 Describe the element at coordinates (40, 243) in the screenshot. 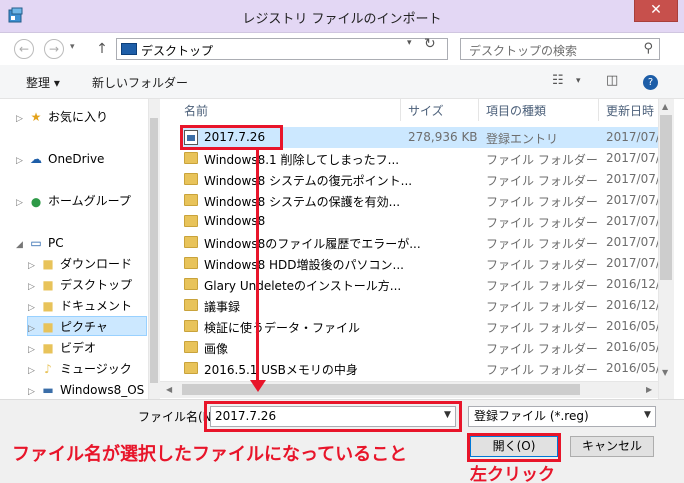

I see `tree-item-pc: ◢ ▭ PC` at that location.